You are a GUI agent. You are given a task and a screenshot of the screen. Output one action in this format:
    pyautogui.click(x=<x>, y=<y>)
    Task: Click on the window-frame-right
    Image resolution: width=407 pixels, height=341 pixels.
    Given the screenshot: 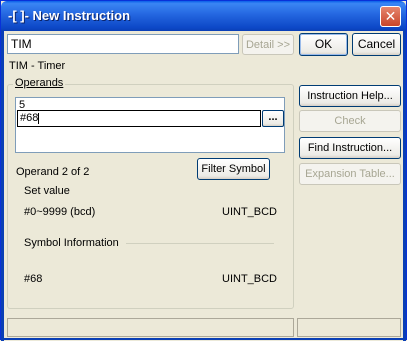 What is the action you would take?
    pyautogui.click(x=404, y=186)
    